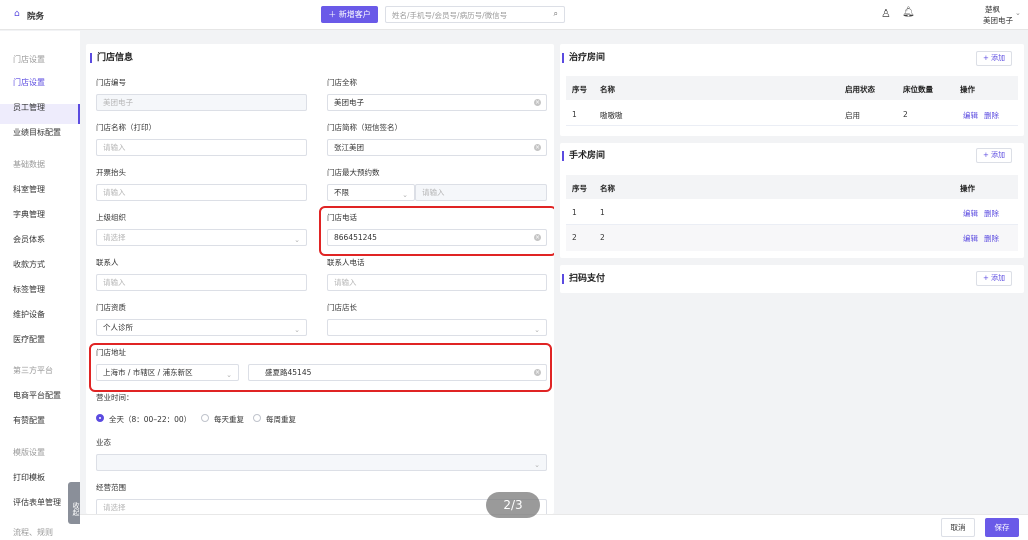 Image resolution: width=1028 pixels, height=540 pixels. Describe the element at coordinates (29, 214) in the screenshot. I see `sidebar-item-dictionary: 字典管理` at that location.